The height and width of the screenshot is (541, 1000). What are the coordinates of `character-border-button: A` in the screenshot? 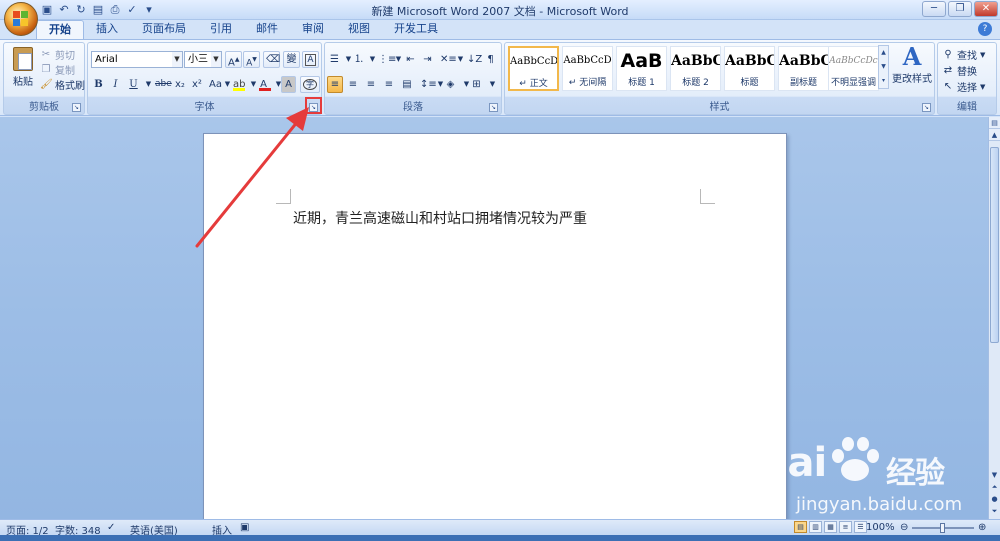 It's located at (310, 59).